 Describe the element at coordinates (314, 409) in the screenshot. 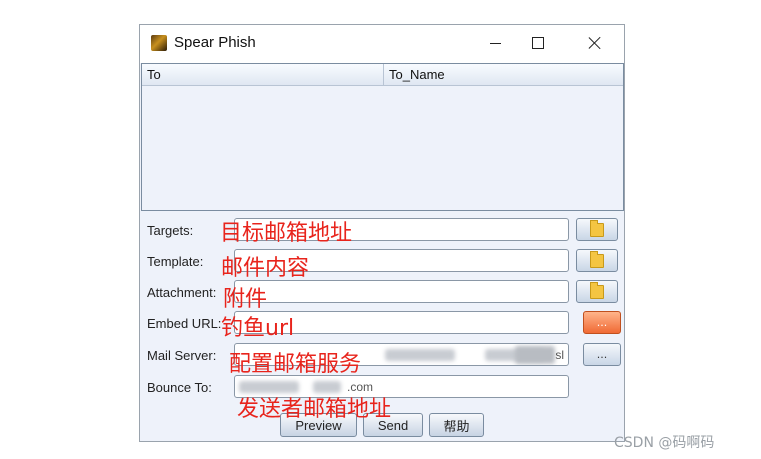

I see `annotation-bounce-to: 发送者邮箱地址` at that location.